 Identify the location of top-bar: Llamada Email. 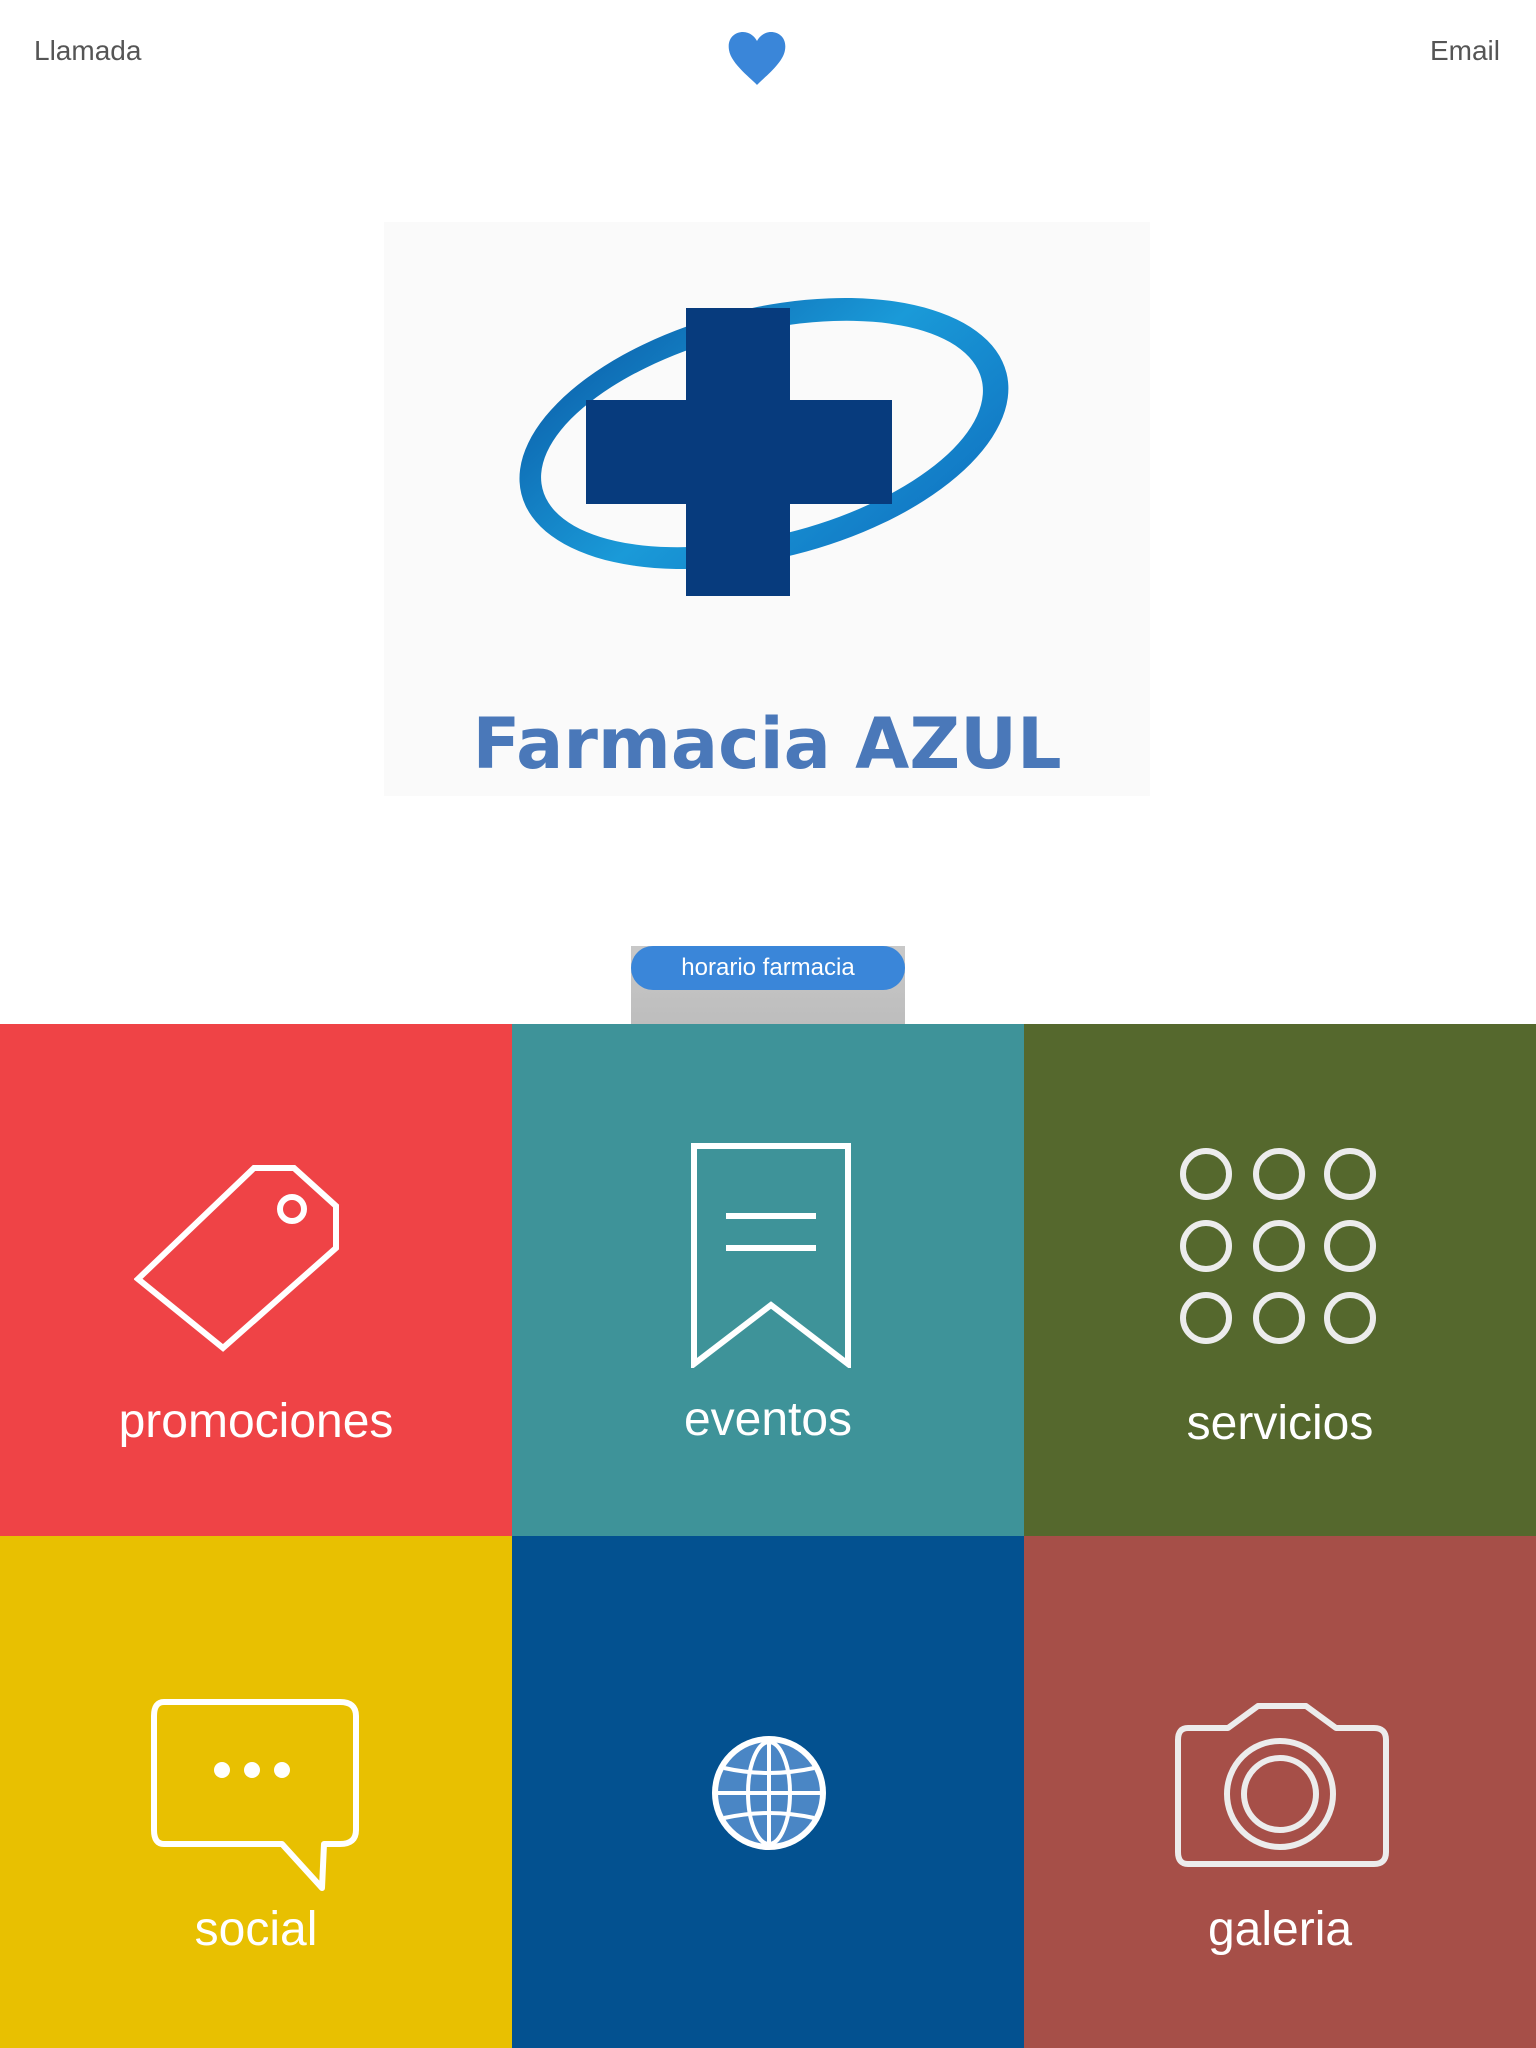
(768, 52).